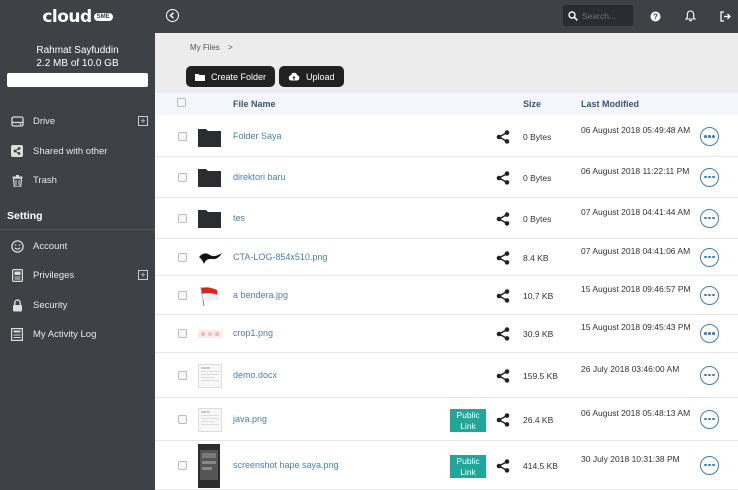  What do you see at coordinates (311, 76) in the screenshot?
I see `upload-button: Upload` at bounding box center [311, 76].